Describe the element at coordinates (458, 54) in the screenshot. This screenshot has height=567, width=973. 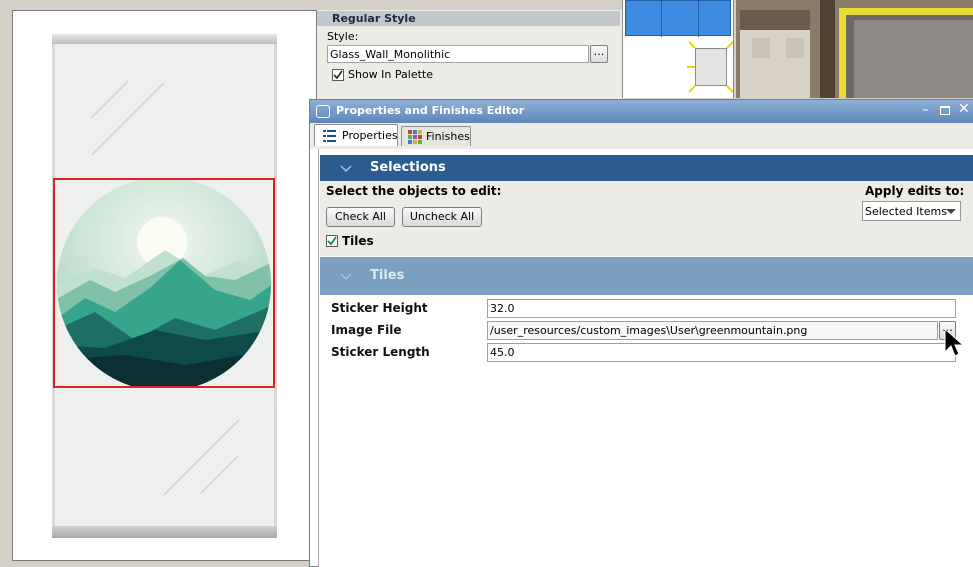
I see `style-field: Glass_Wall_Monolithic` at that location.